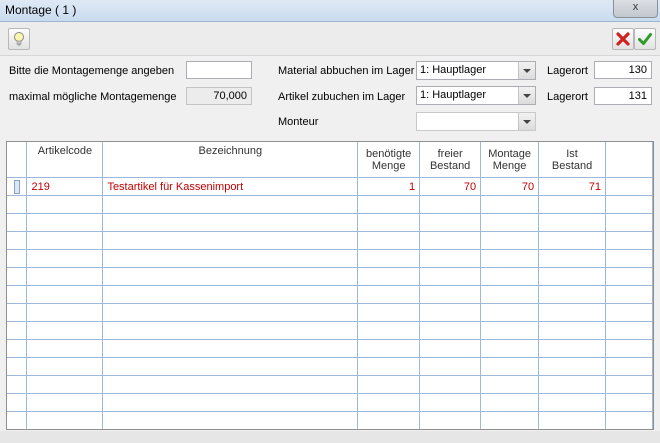  I want to click on col-header-montage-menge: Montage Menge, so click(510, 160).